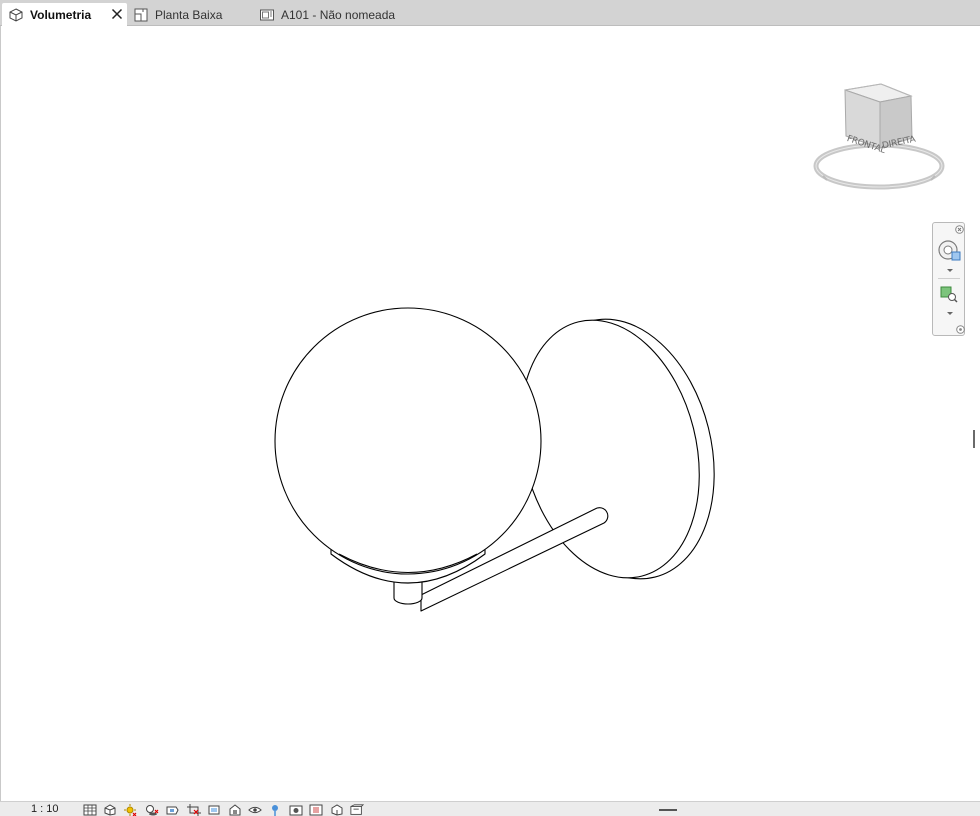  What do you see at coordinates (172, 809) in the screenshot?
I see `render-icon` at bounding box center [172, 809].